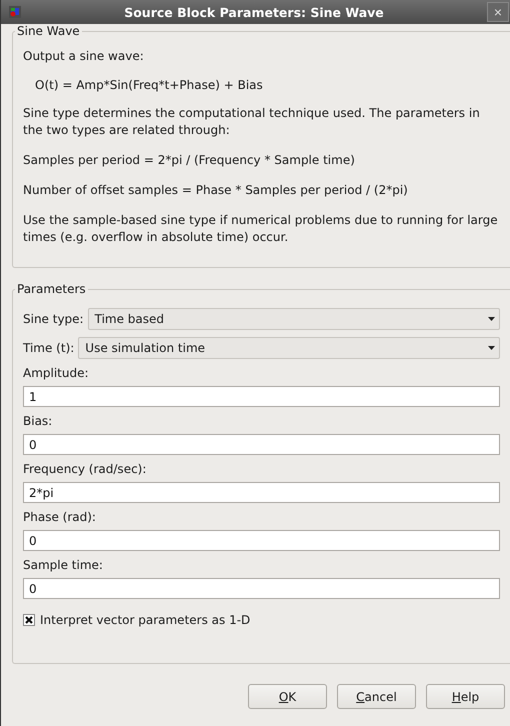  Describe the element at coordinates (254, 12) in the screenshot. I see `window-title: Source Block Parameters: Sine Wave` at that location.